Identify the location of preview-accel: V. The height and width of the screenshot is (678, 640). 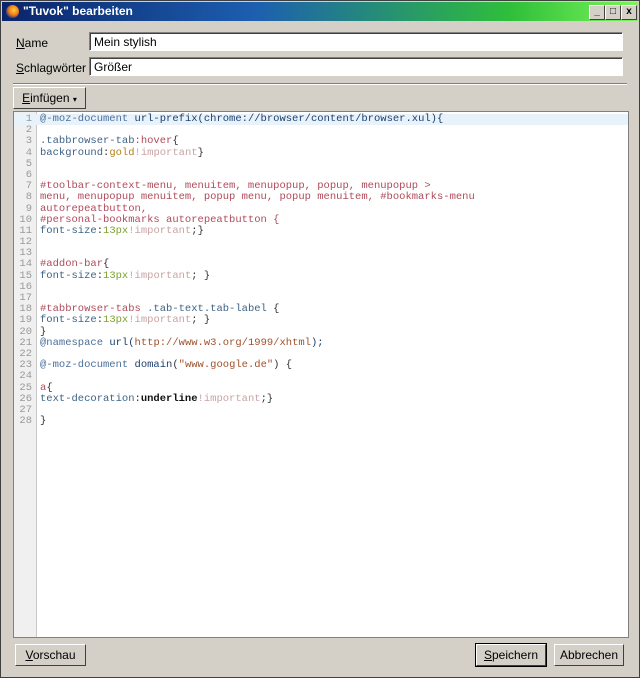
(29, 655).